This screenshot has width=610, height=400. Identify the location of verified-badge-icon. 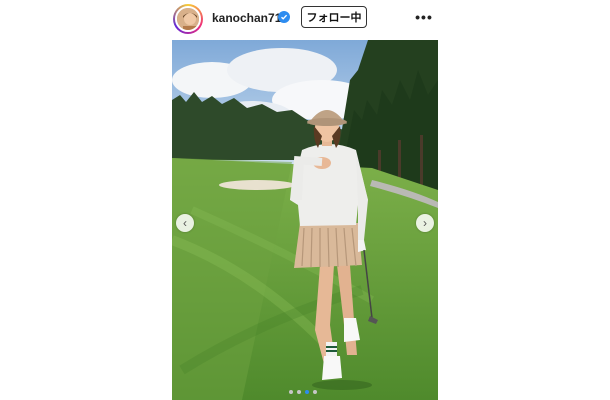
(284, 17).